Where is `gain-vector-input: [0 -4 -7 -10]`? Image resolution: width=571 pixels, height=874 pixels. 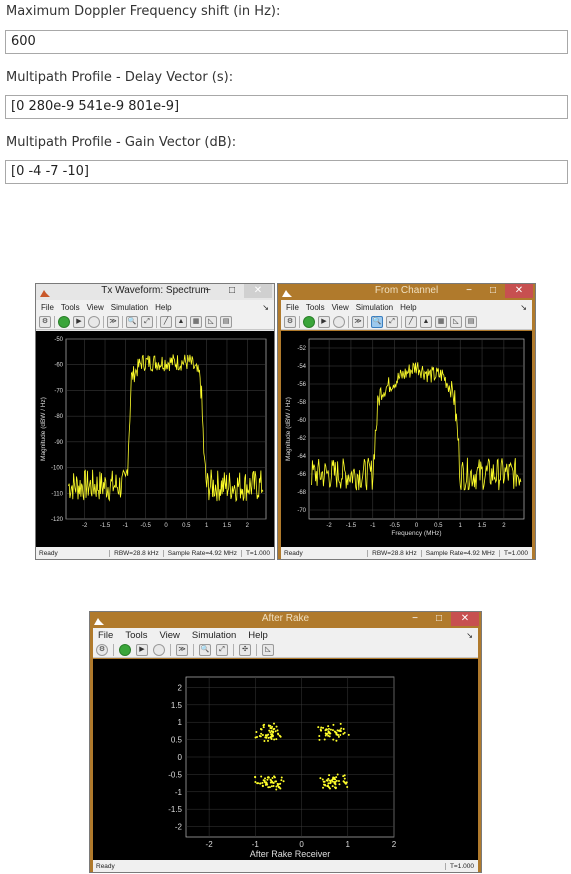
gain-vector-input: [0 -4 -7 -10] is located at coordinates (286, 172).